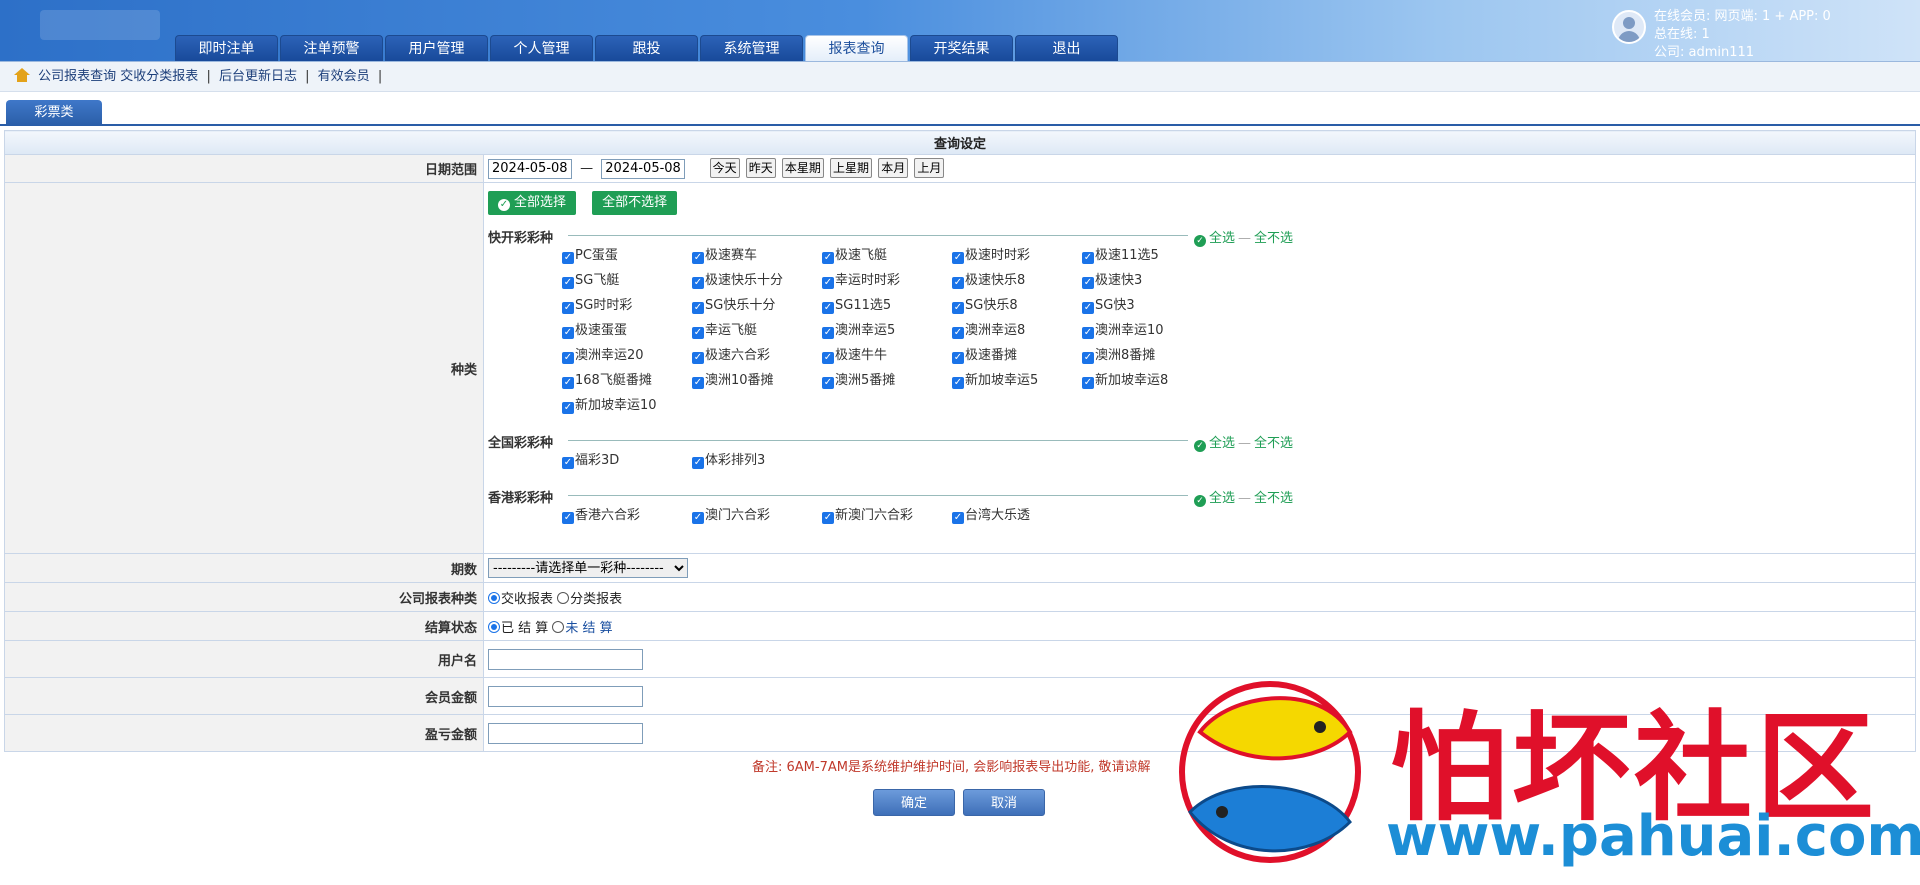 The height and width of the screenshot is (885, 1920). What do you see at coordinates (627, 515) in the screenshot?
I see `game-checkbox-item: ✓ 香港六合彩` at bounding box center [627, 515].